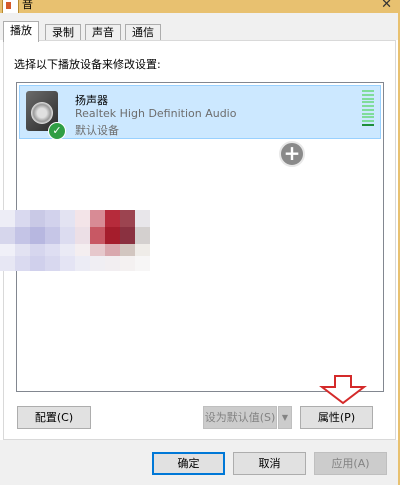 This screenshot has width=400, height=485. What do you see at coordinates (269, 463) in the screenshot?
I see `cancel-button: 取消` at bounding box center [269, 463].